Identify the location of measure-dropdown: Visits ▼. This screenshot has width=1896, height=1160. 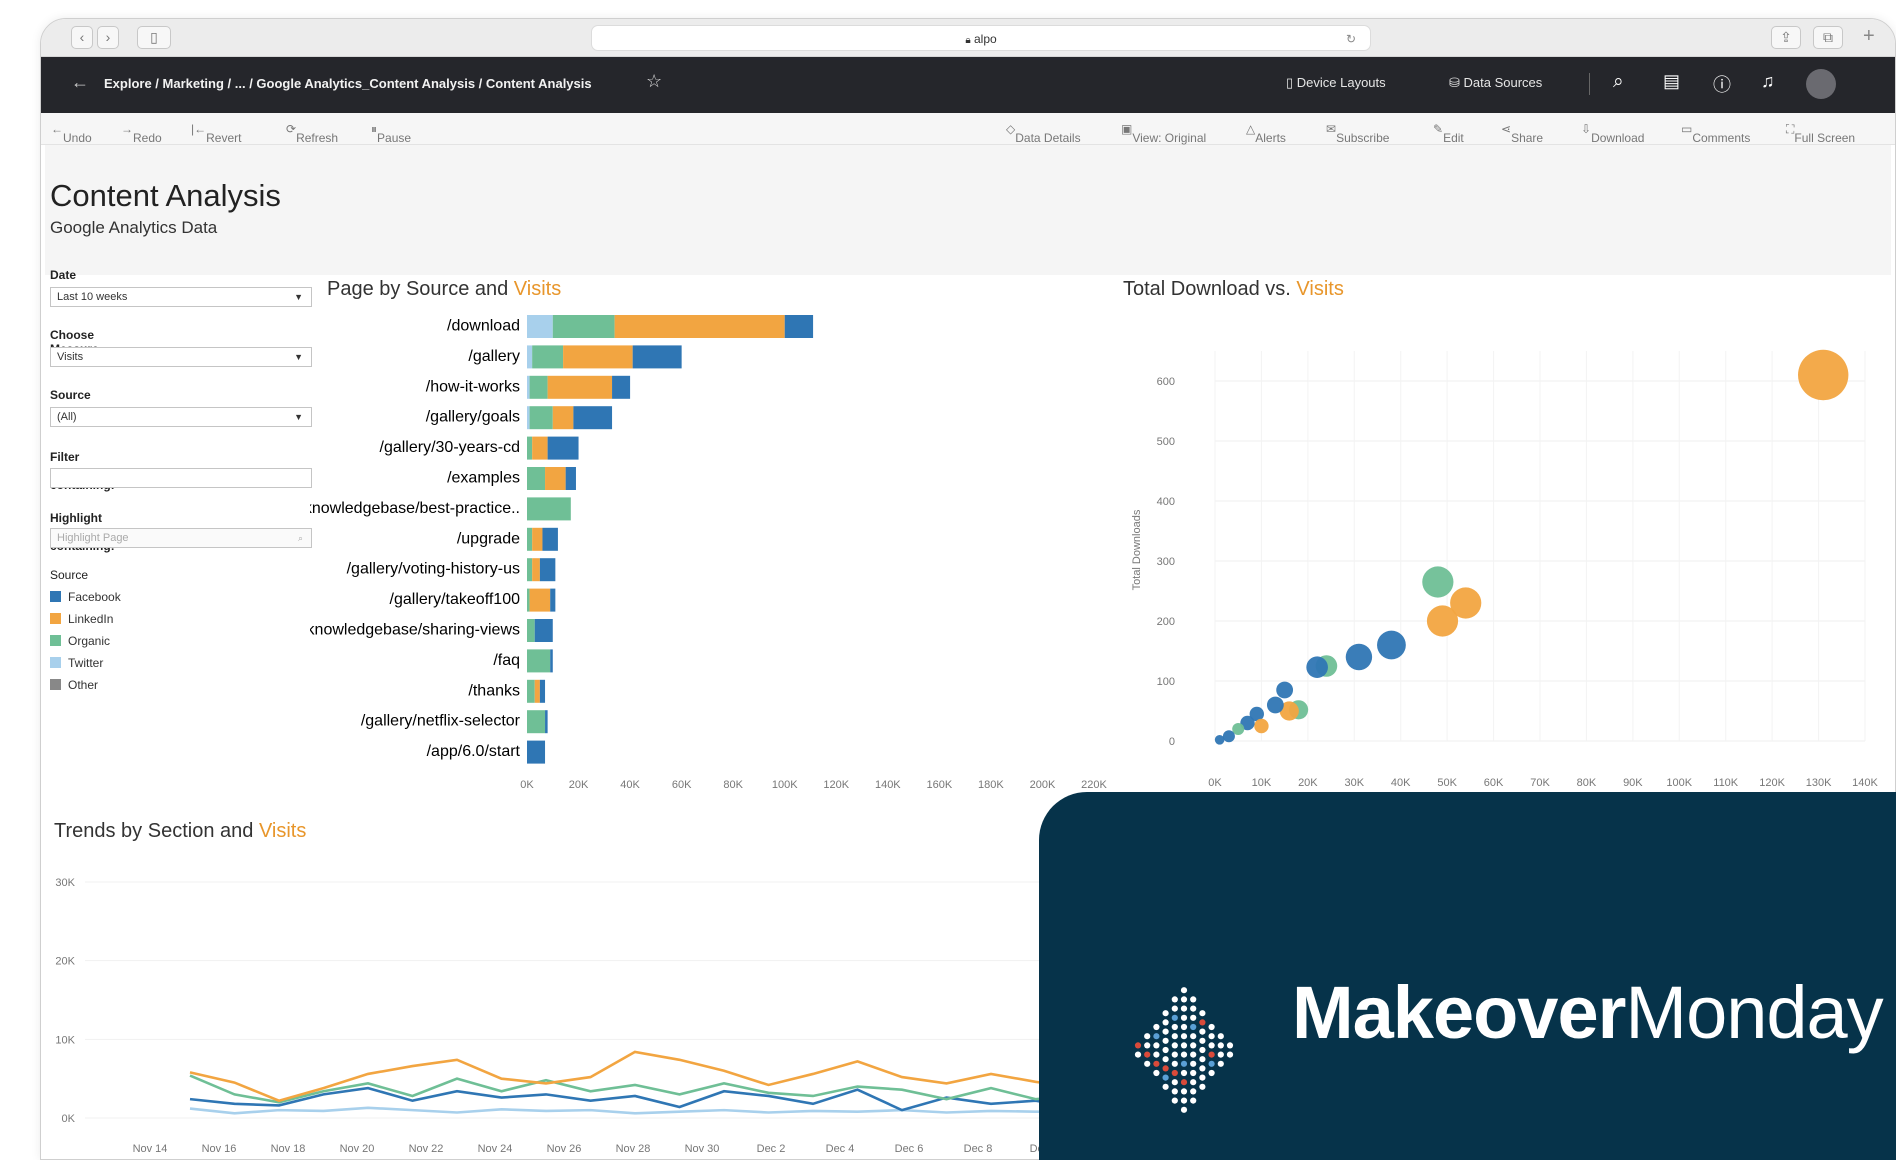
(181, 357).